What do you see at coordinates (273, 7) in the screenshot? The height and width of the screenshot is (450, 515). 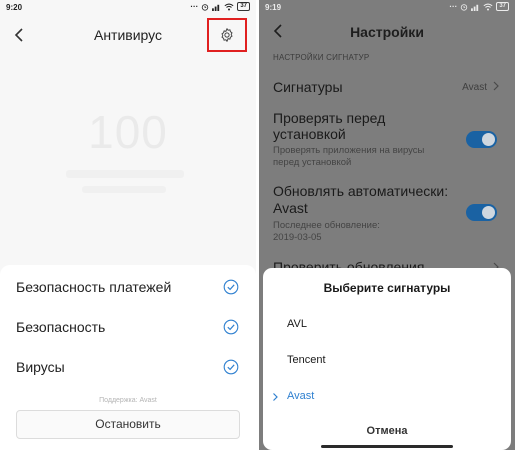 I see `status-time: 9:19` at bounding box center [273, 7].